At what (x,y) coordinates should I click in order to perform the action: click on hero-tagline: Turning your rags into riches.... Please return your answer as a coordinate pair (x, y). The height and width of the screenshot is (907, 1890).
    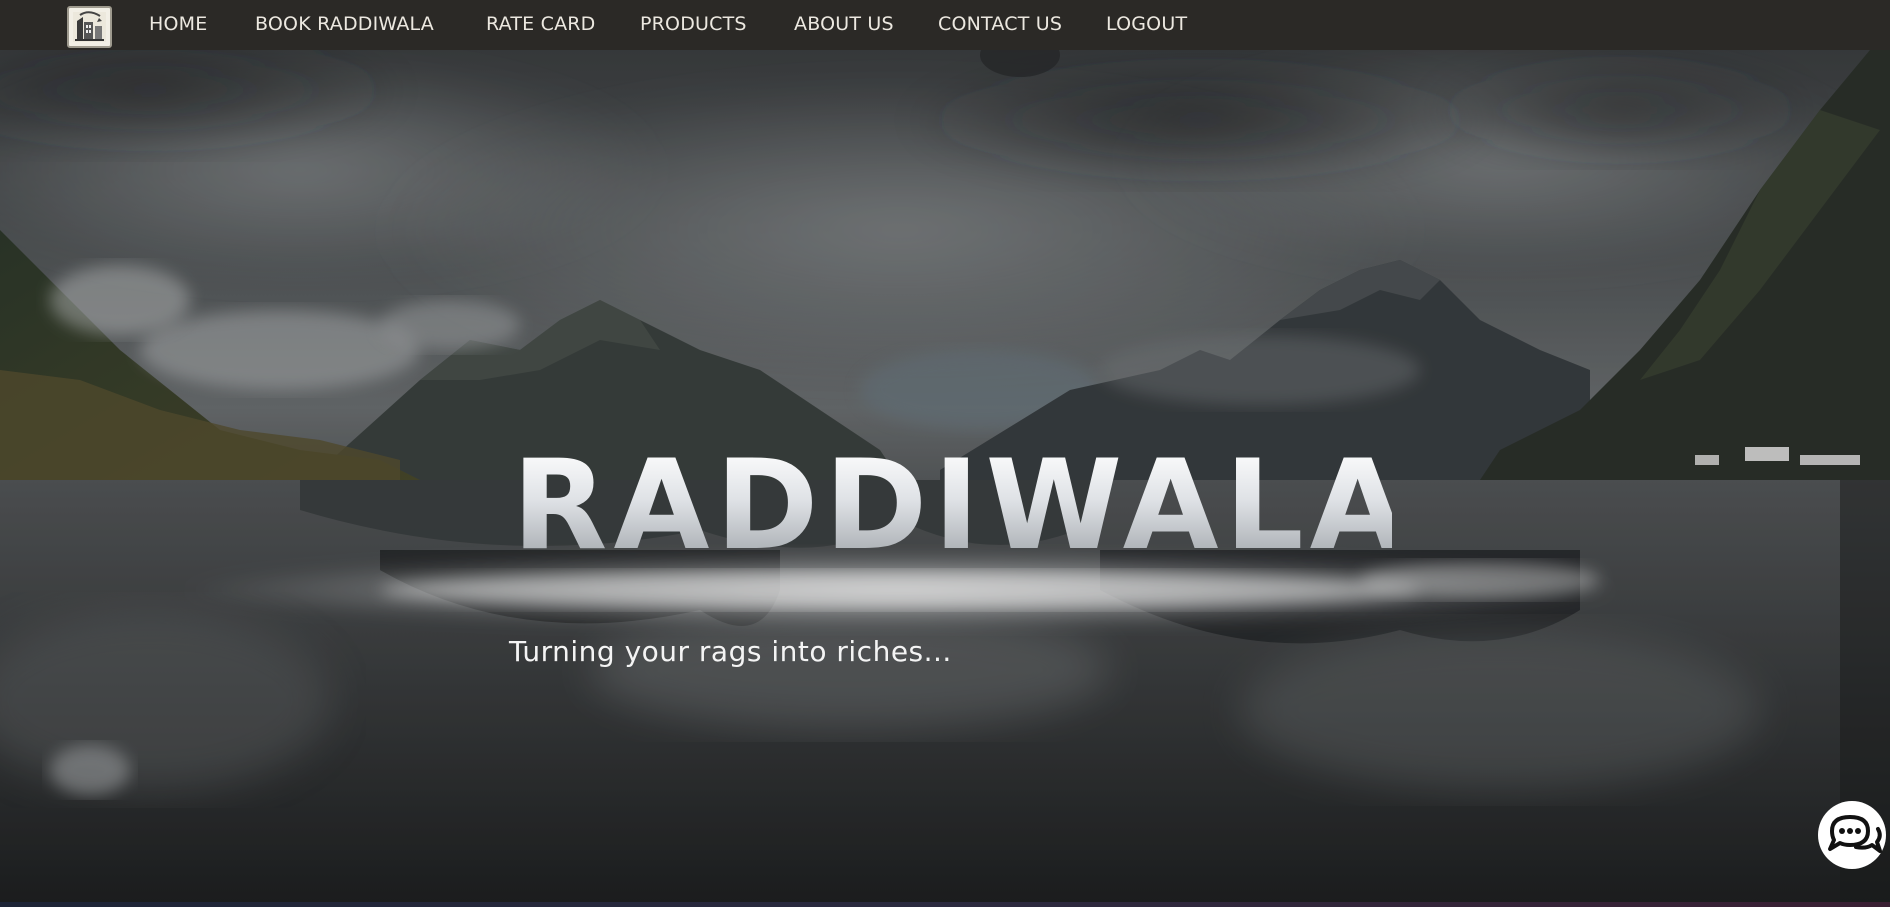
    Looking at the image, I should click on (730, 651).